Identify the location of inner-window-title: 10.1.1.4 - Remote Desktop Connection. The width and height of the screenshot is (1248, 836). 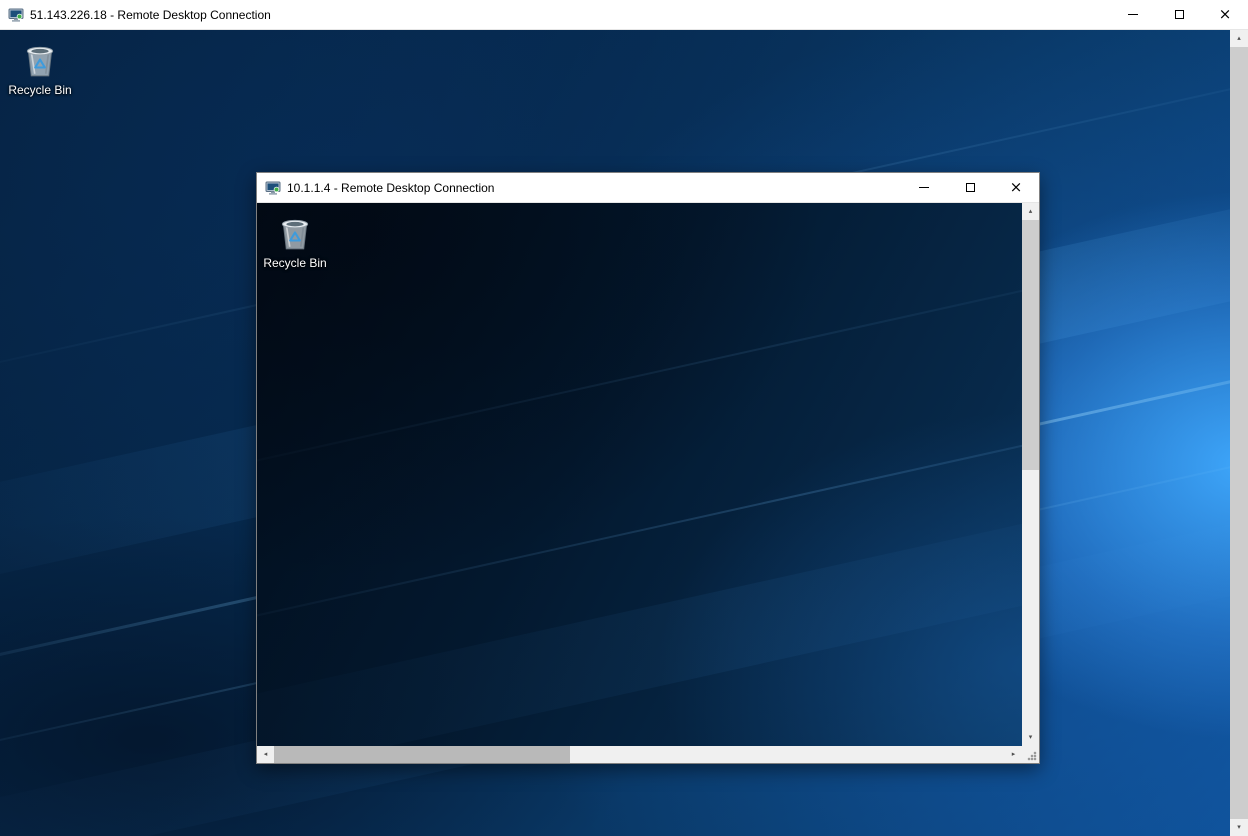
(391, 187).